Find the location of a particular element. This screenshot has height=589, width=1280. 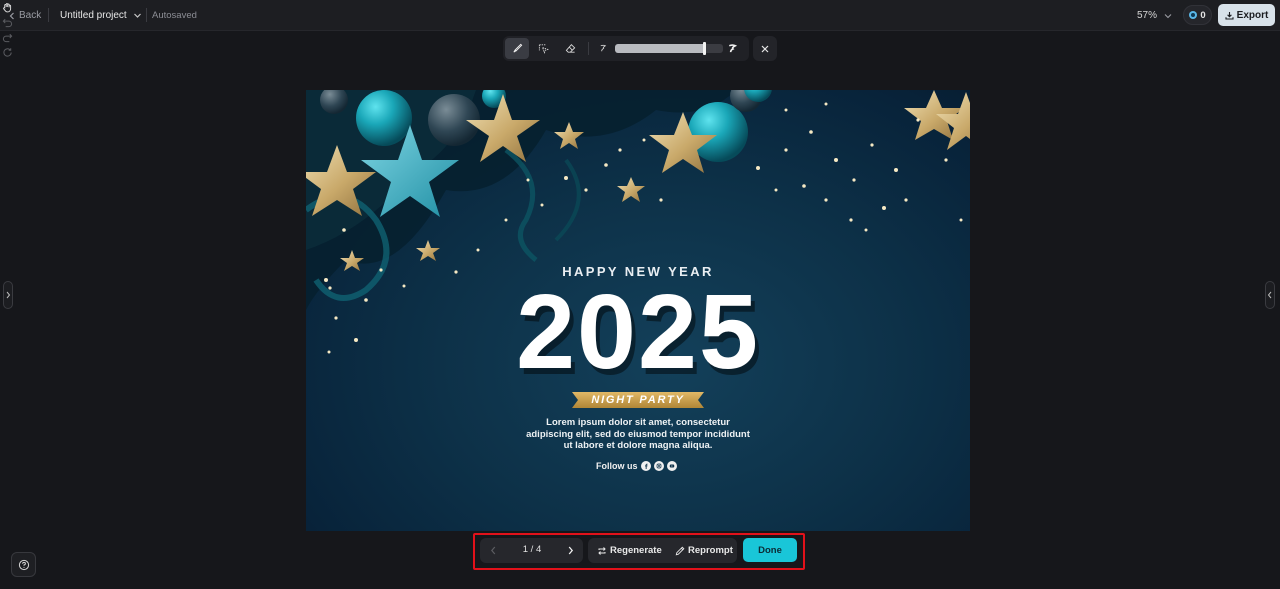

credits-count: 0 is located at coordinates (1203, 15).